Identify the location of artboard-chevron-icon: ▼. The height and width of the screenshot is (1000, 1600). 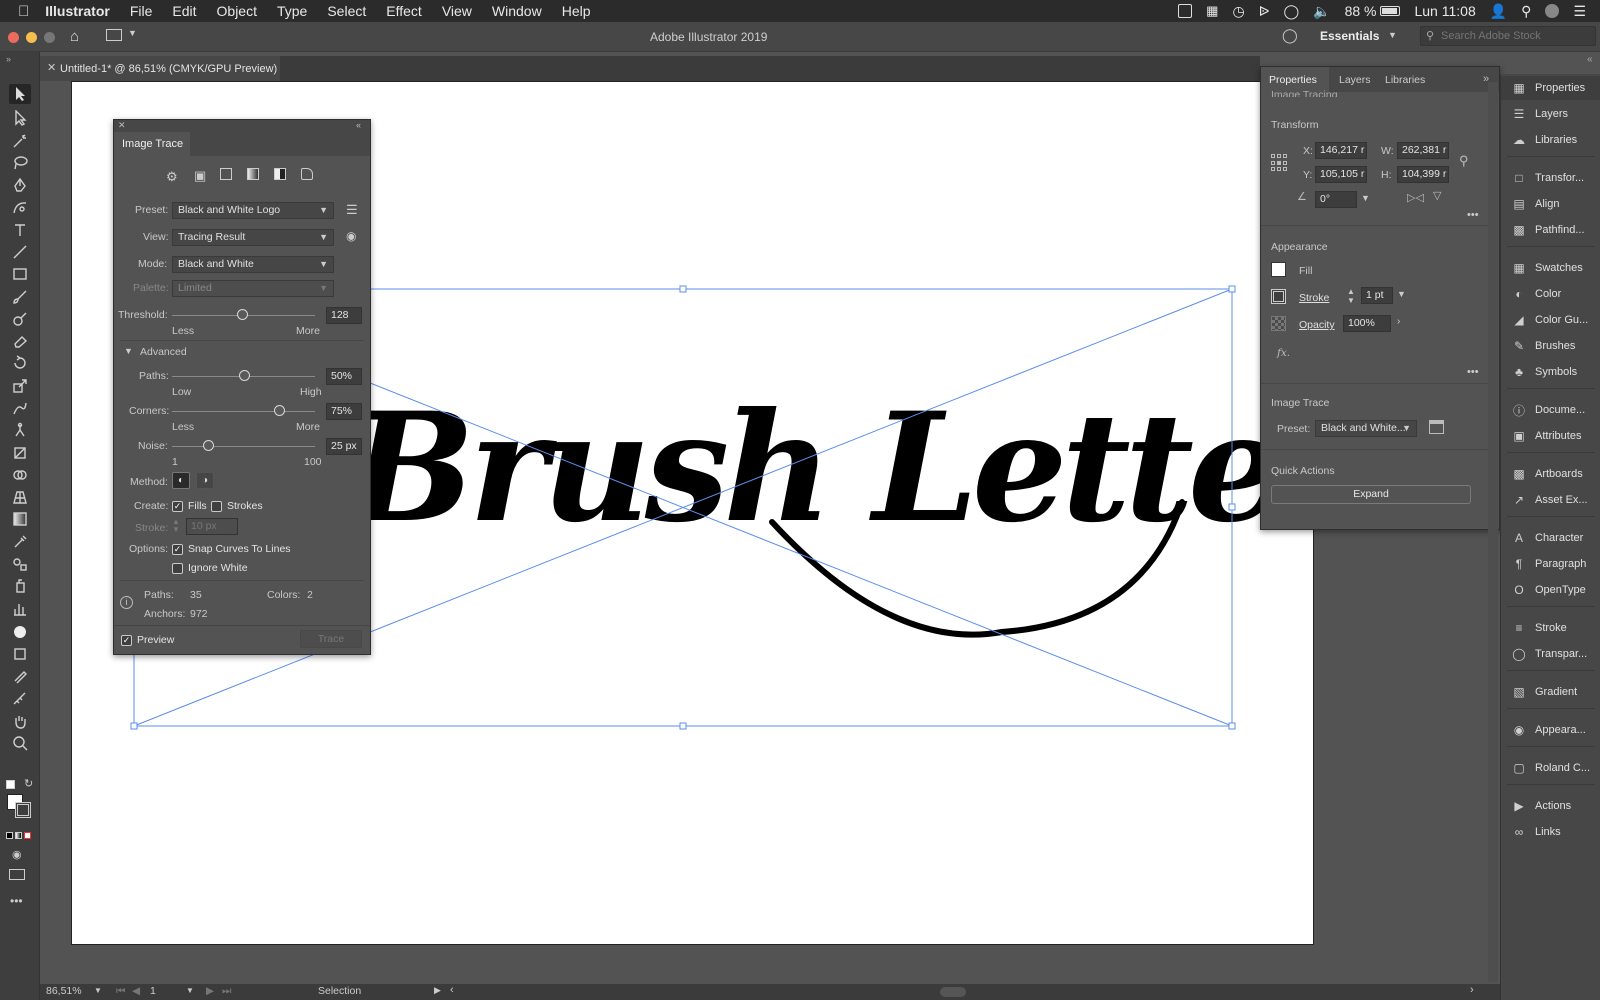
(190, 990).